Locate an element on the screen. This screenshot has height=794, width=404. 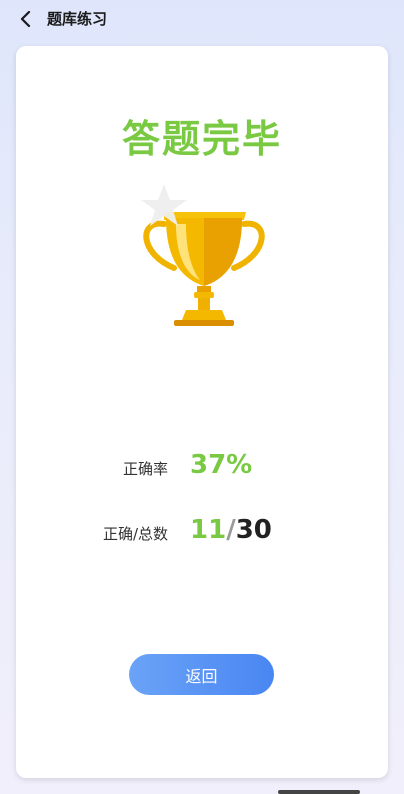
accuracy-label: 正确率 is located at coordinates (145, 469).